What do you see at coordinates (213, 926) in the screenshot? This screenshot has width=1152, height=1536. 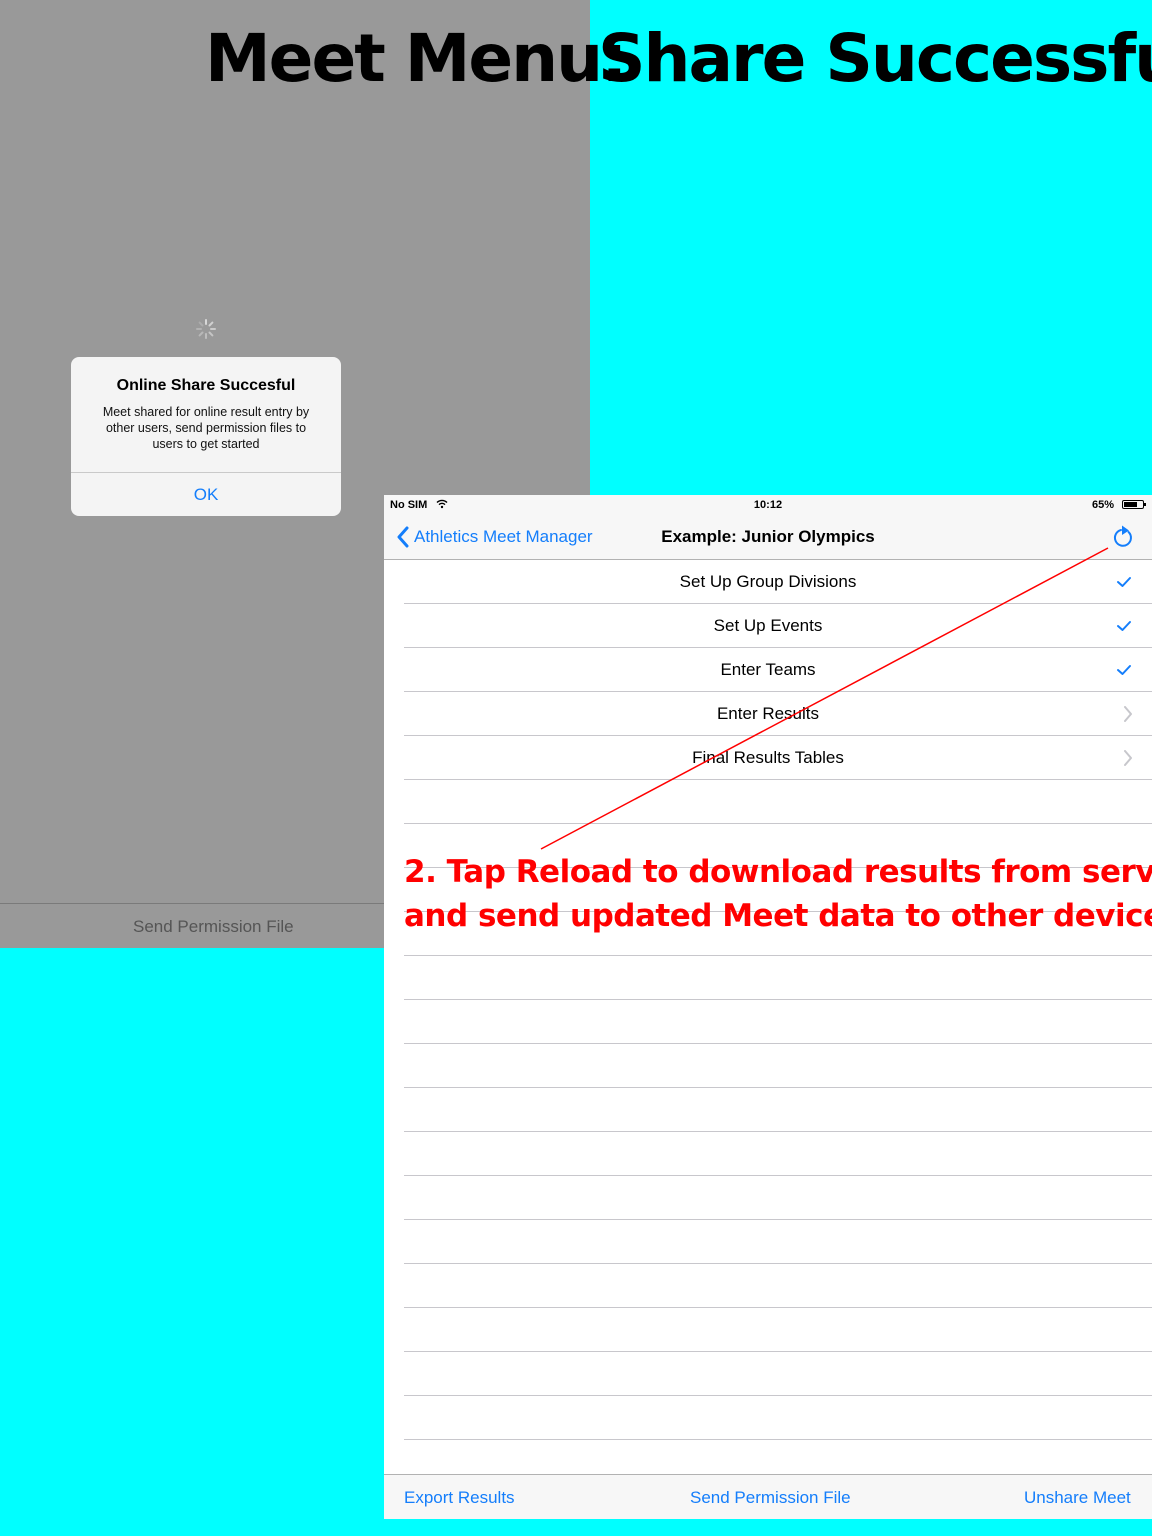 I see `dimmed-send-permission-button: Send Permission File` at bounding box center [213, 926].